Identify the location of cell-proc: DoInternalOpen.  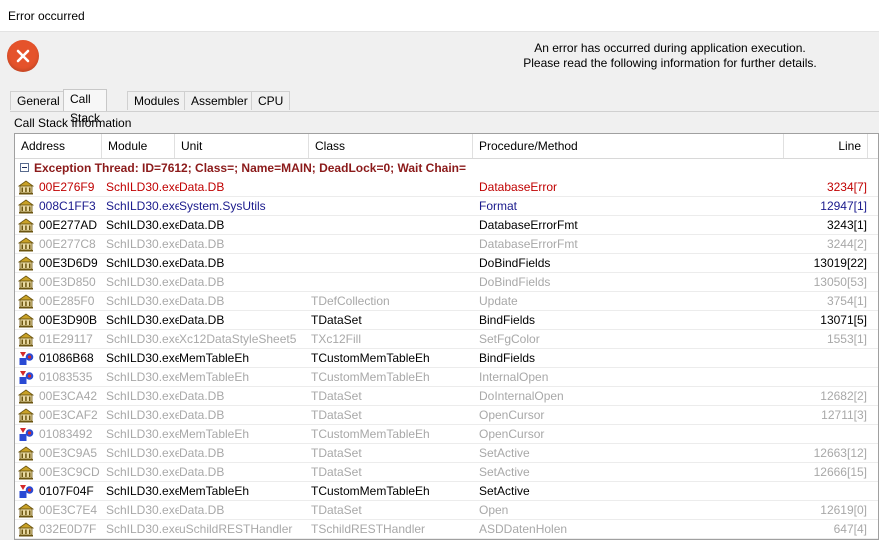
(521, 396).